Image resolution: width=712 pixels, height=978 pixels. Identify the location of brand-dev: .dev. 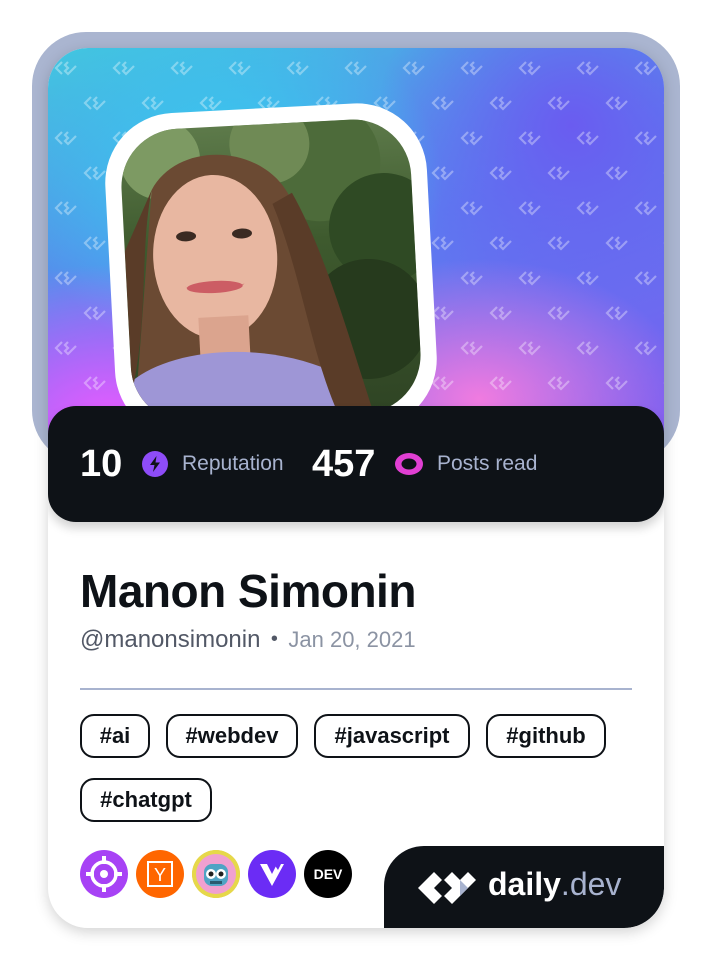
(591, 884).